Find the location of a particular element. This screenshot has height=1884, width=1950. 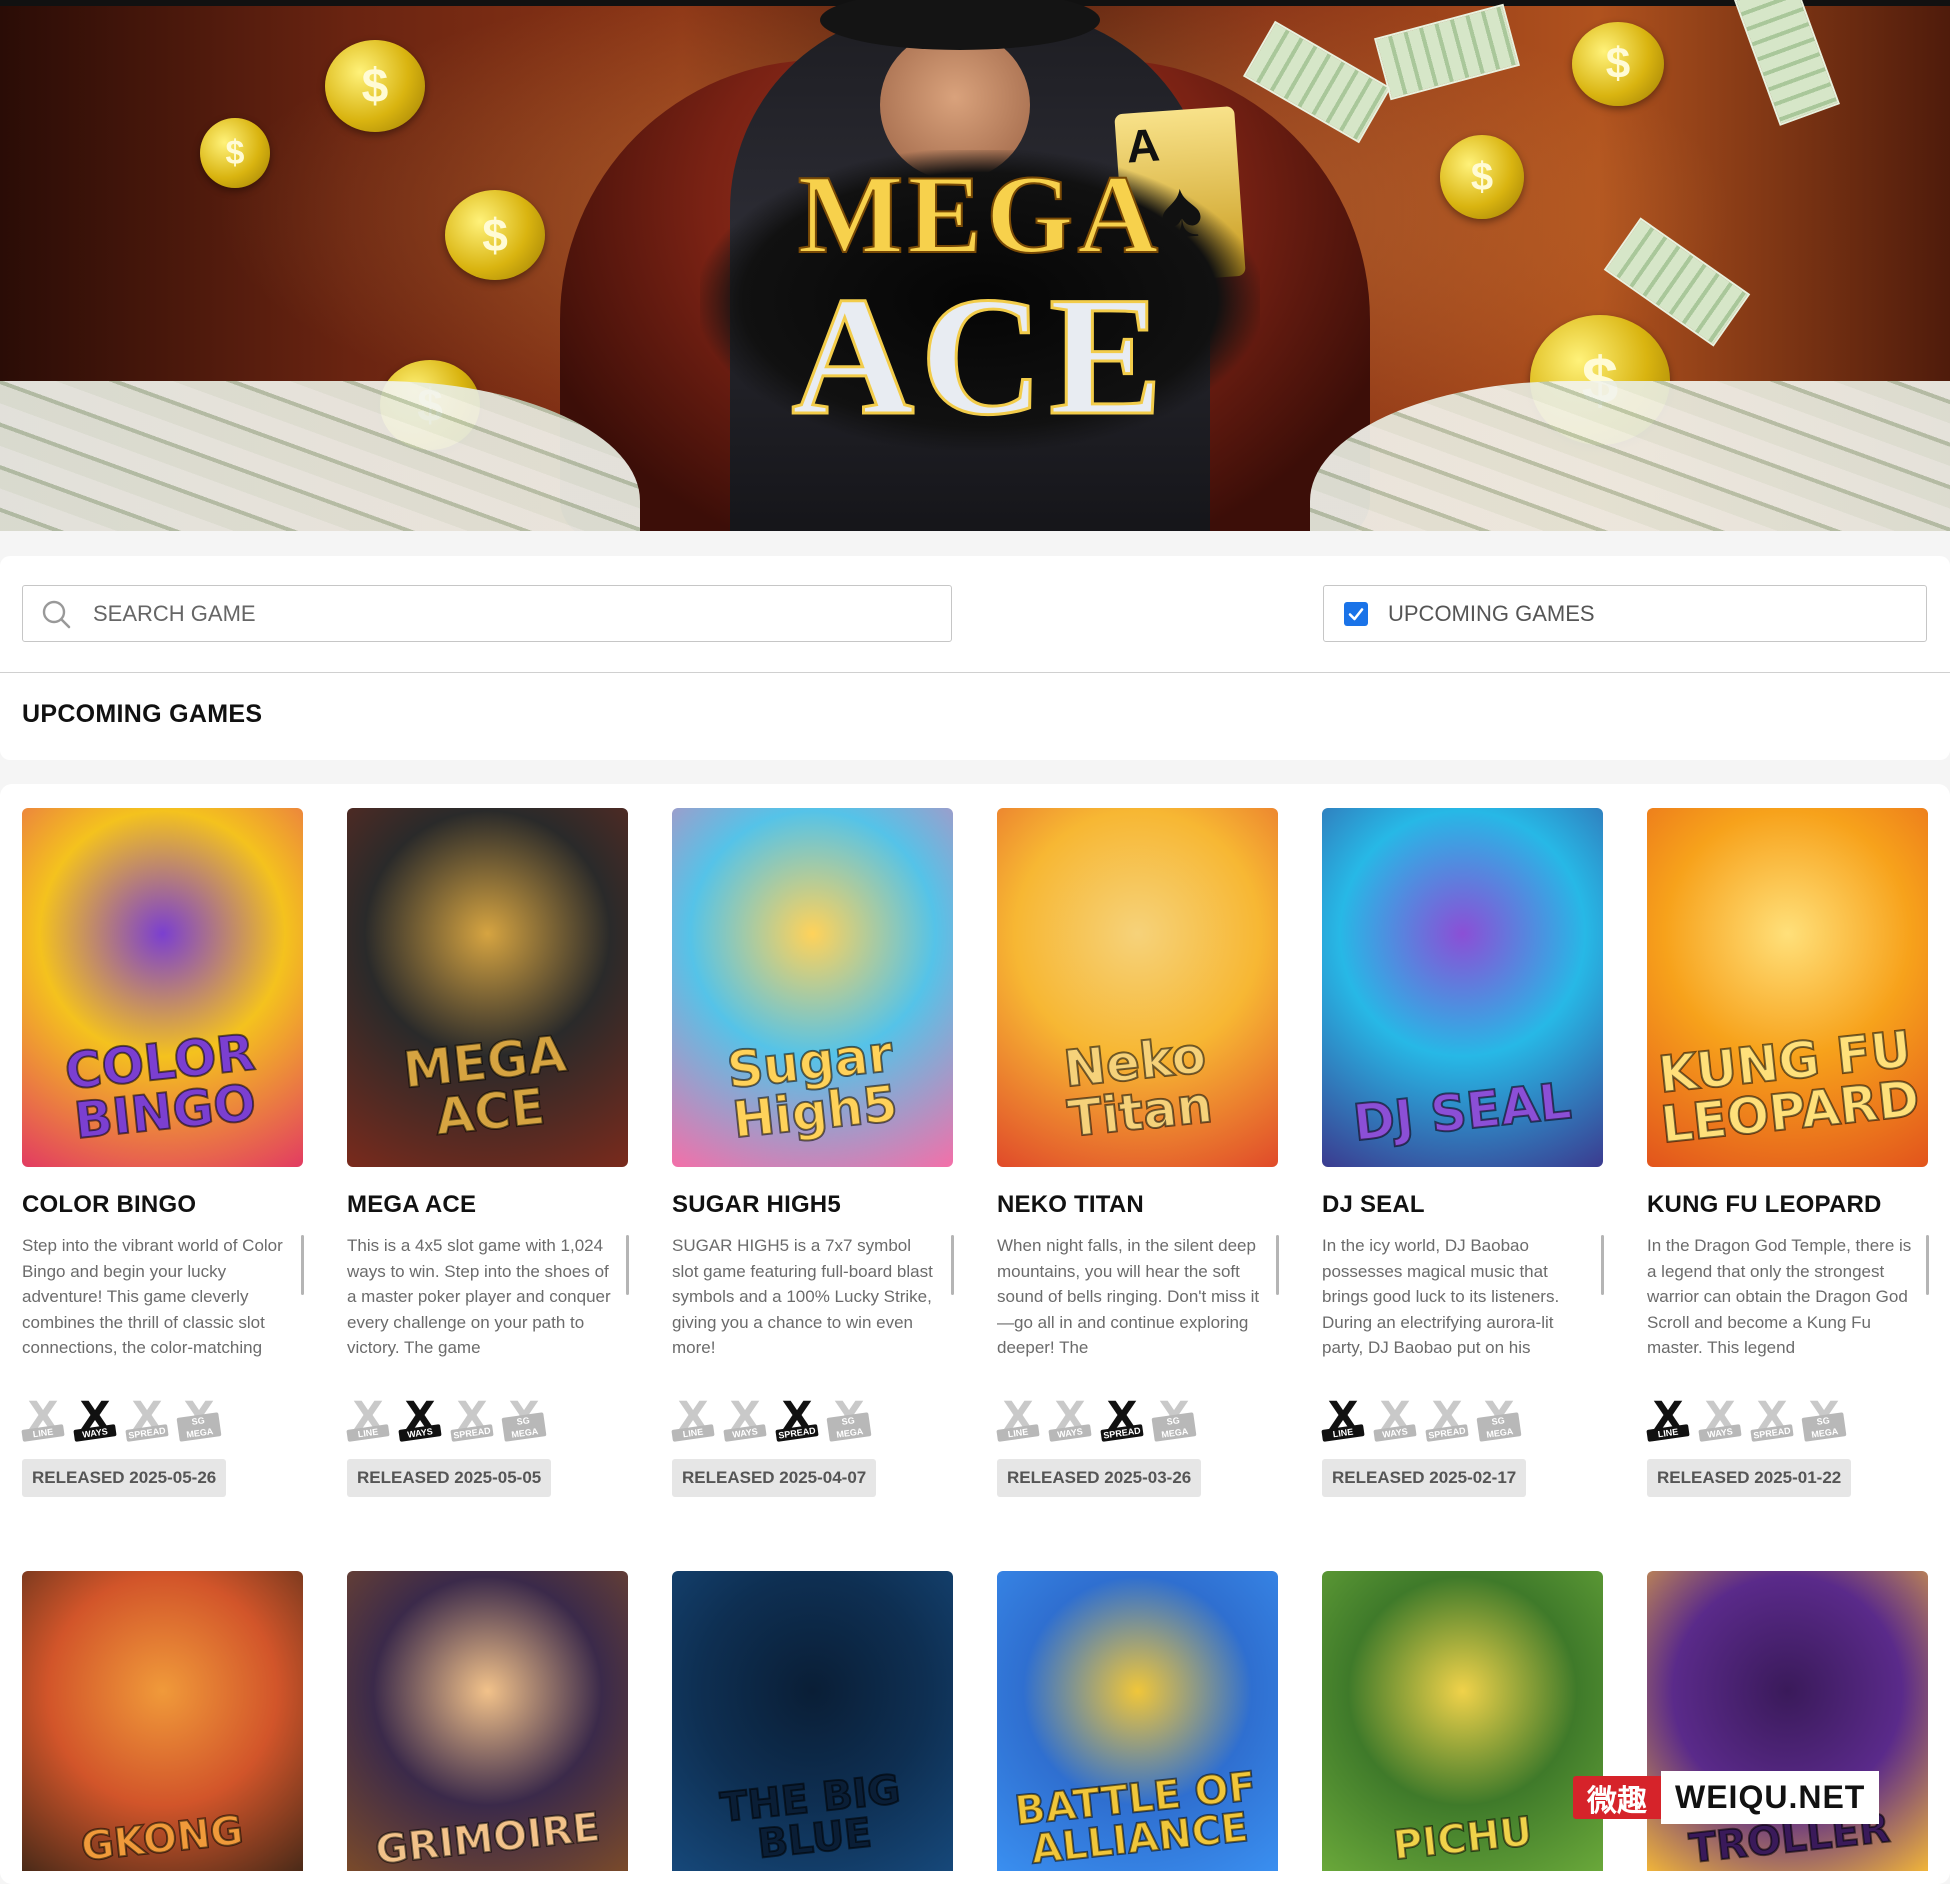

search-icon is located at coordinates (56, 614).